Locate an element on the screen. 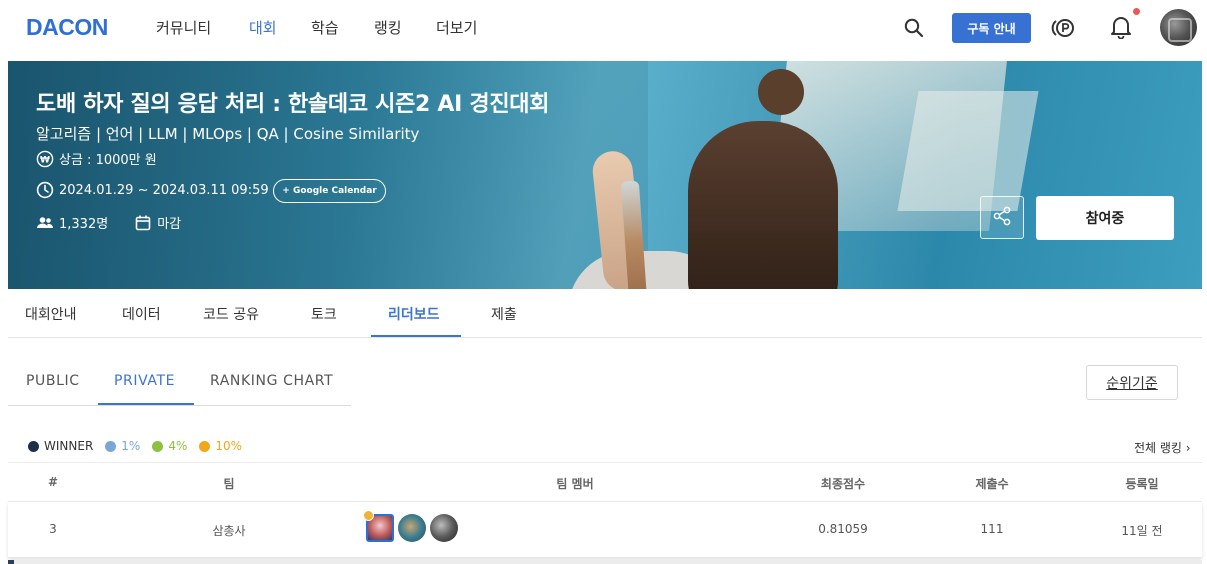 Image resolution: width=1207 pixels, height=564 pixels. period-text: 2024.01.29 ~ 2024.03.11 09:59 is located at coordinates (164, 190).